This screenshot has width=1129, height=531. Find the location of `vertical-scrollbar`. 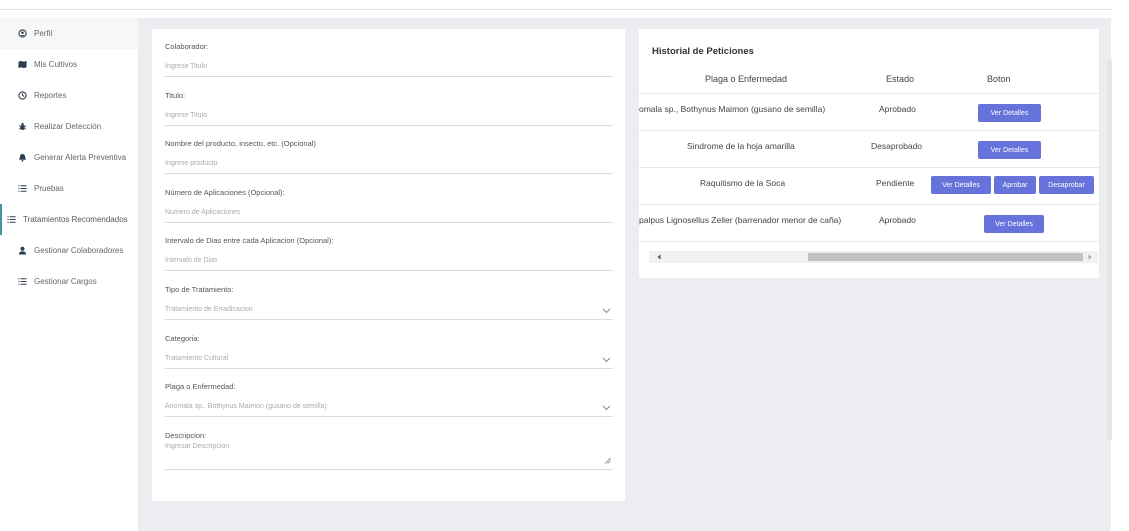

vertical-scrollbar is located at coordinates (1109, 250).